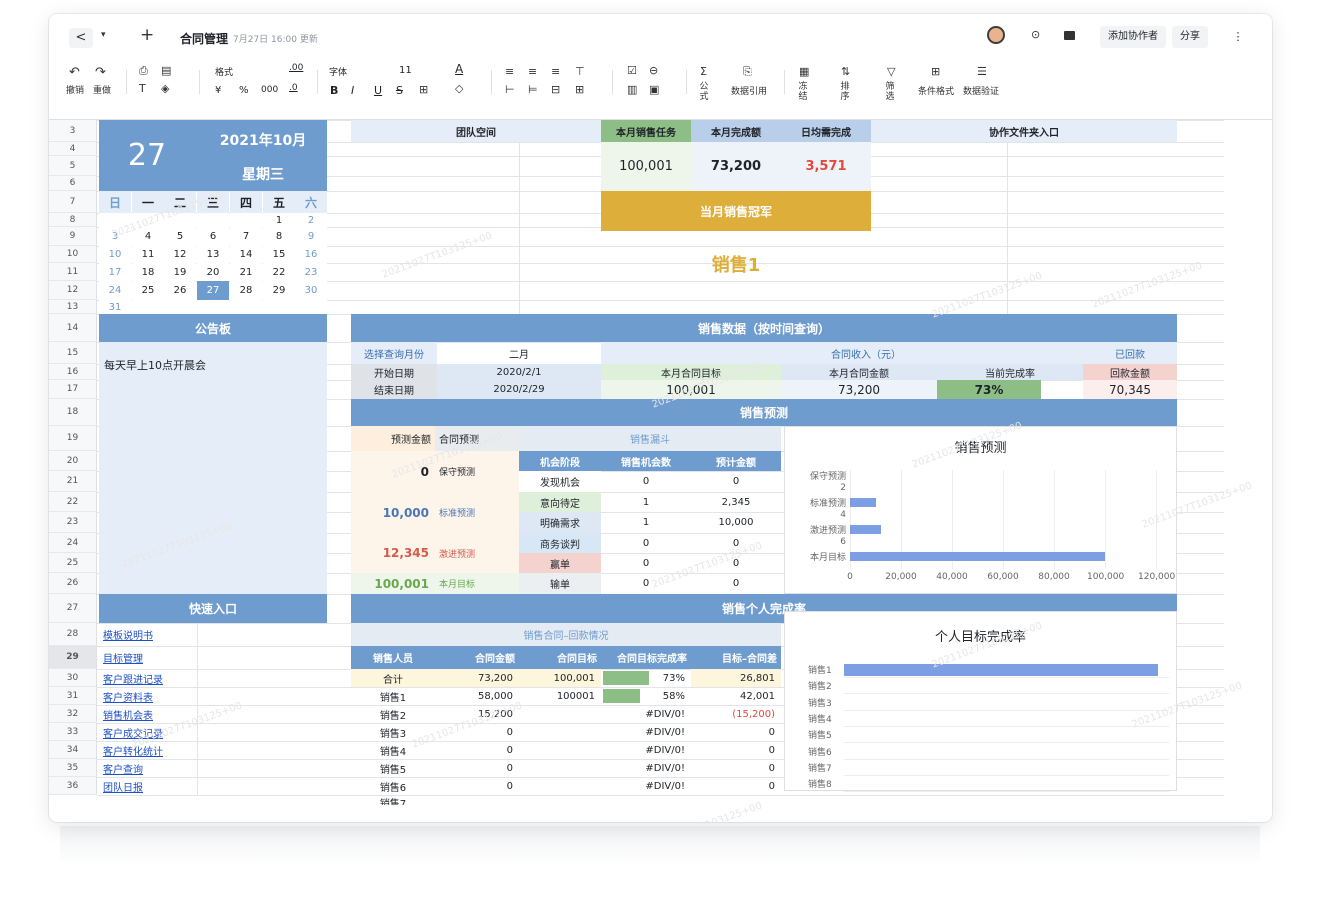  Describe the element at coordinates (73, 272) in the screenshot. I see `row-header: 11` at that location.